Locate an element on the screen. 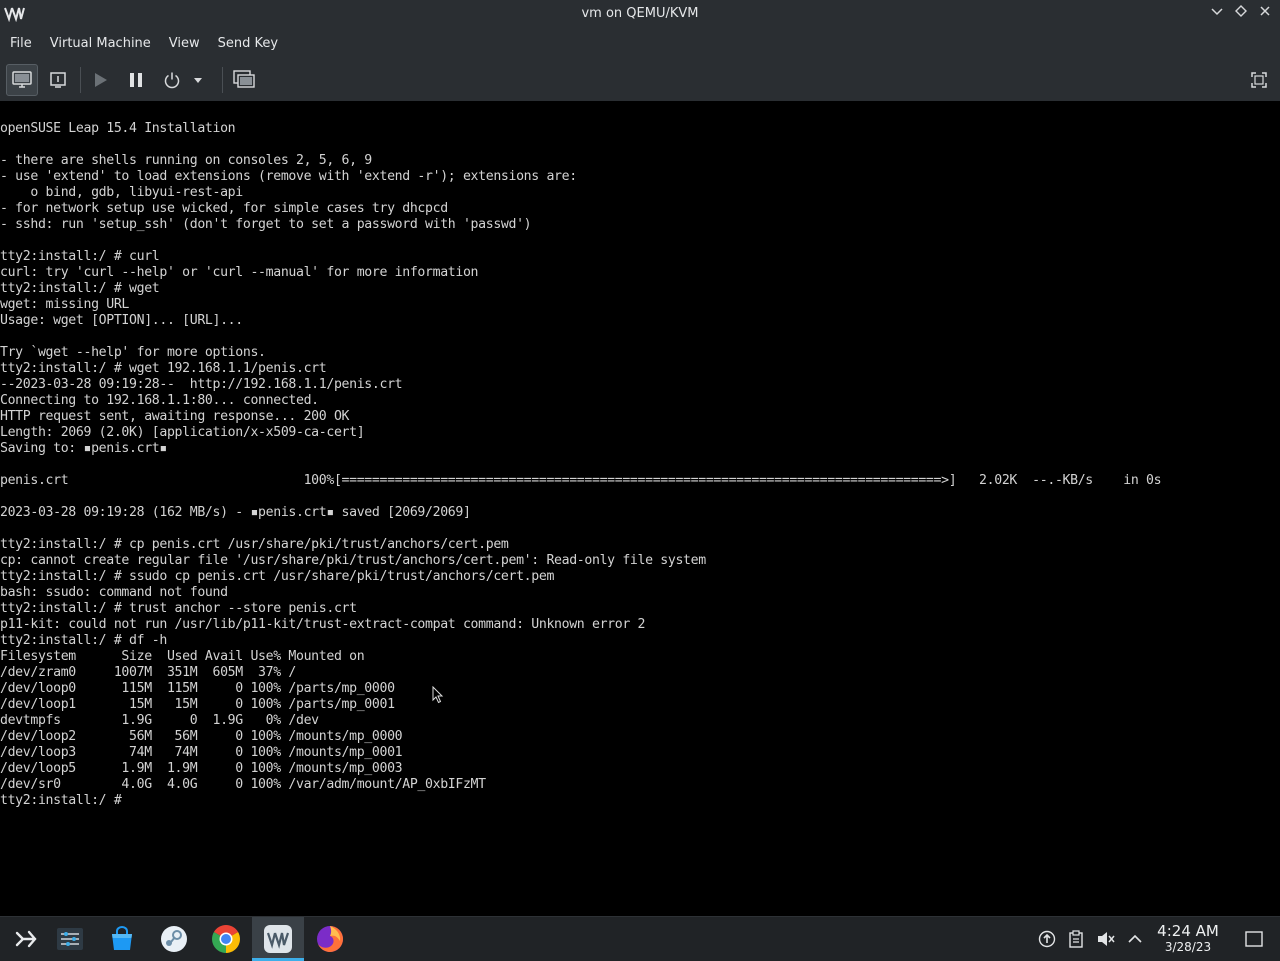 This screenshot has height=961, width=1280. snapshots-button is located at coordinates (244, 80).